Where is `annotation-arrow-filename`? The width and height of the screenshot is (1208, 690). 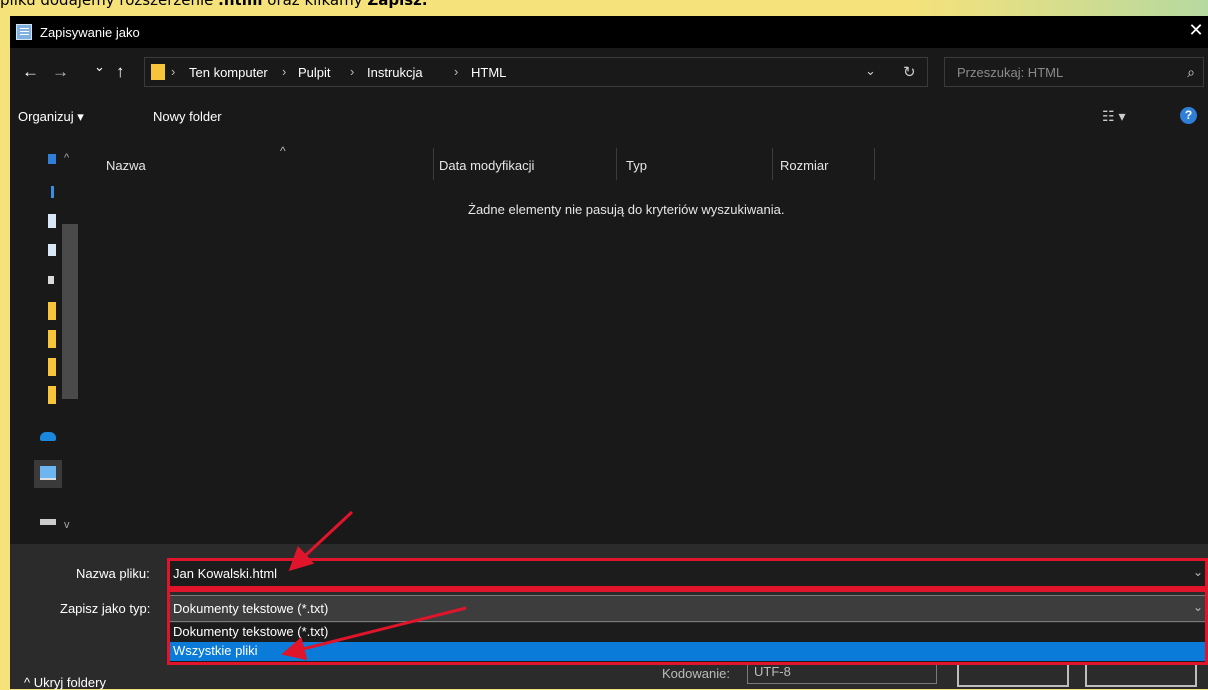 annotation-arrow-filename is located at coordinates (321, 541).